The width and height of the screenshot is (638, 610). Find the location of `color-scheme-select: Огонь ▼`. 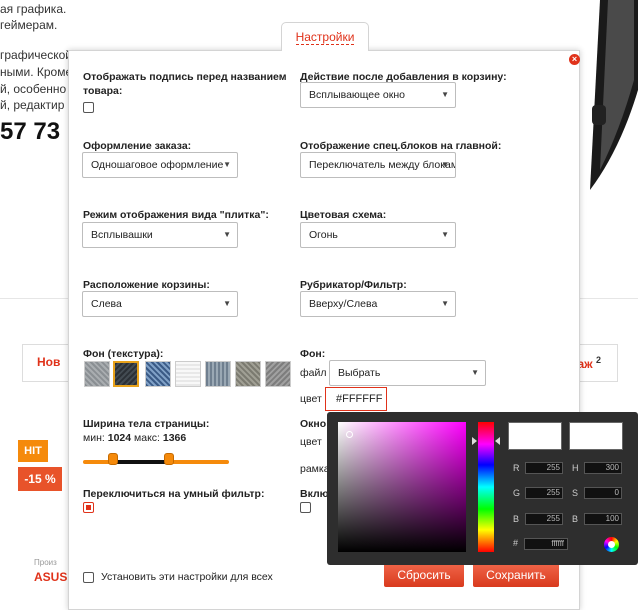

color-scheme-select: Огонь ▼ is located at coordinates (378, 235).